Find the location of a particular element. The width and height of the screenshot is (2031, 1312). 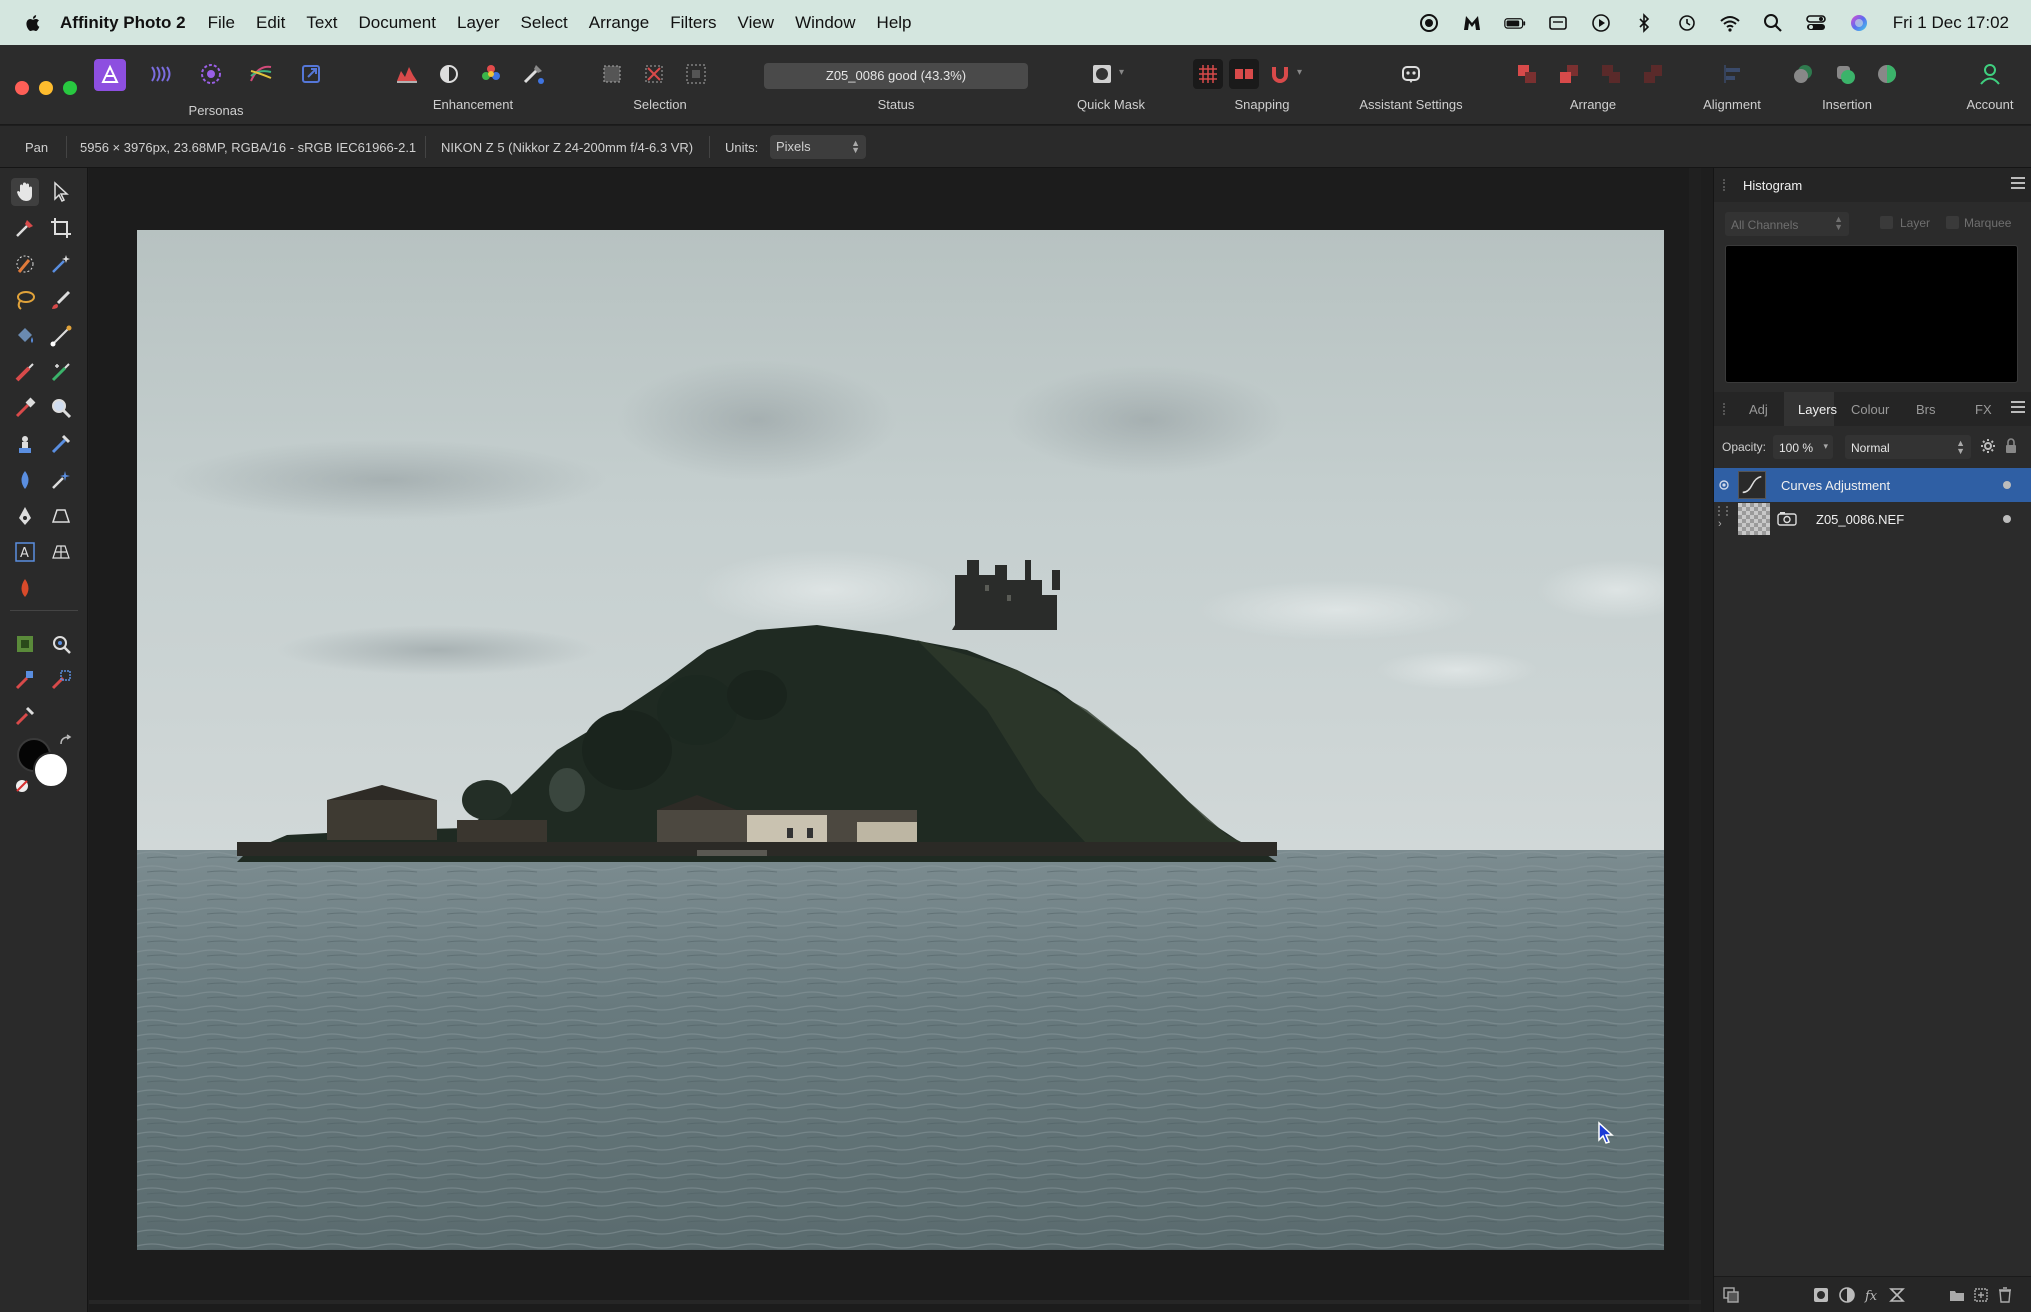

insert-behind-icon is located at coordinates (1803, 74).